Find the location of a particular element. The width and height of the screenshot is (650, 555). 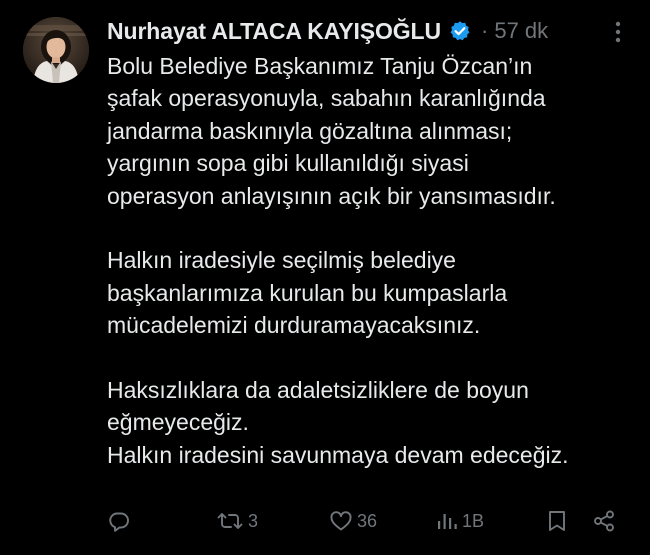

tweet-actions: 3 36 1B is located at coordinates (325, 521).